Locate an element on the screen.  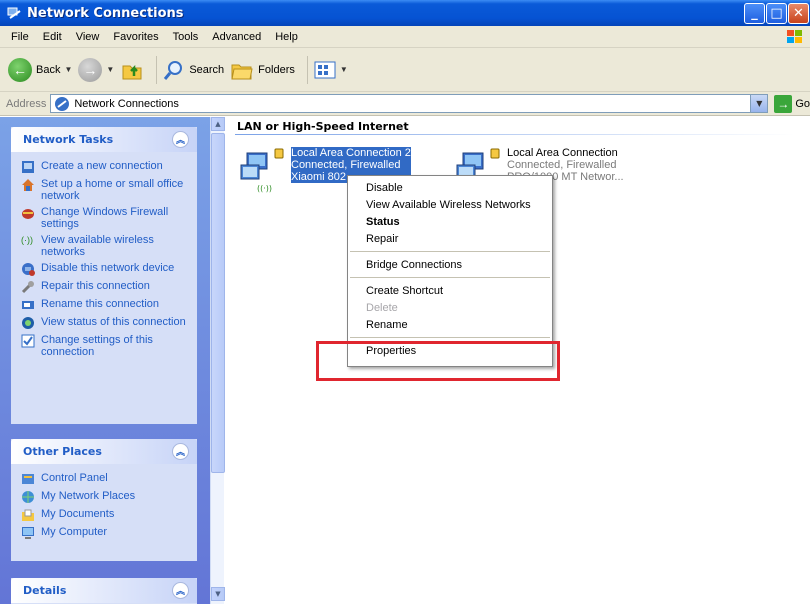
task-view-wireless: (·)) View available wireless networks is located at coordinates (106, 246).